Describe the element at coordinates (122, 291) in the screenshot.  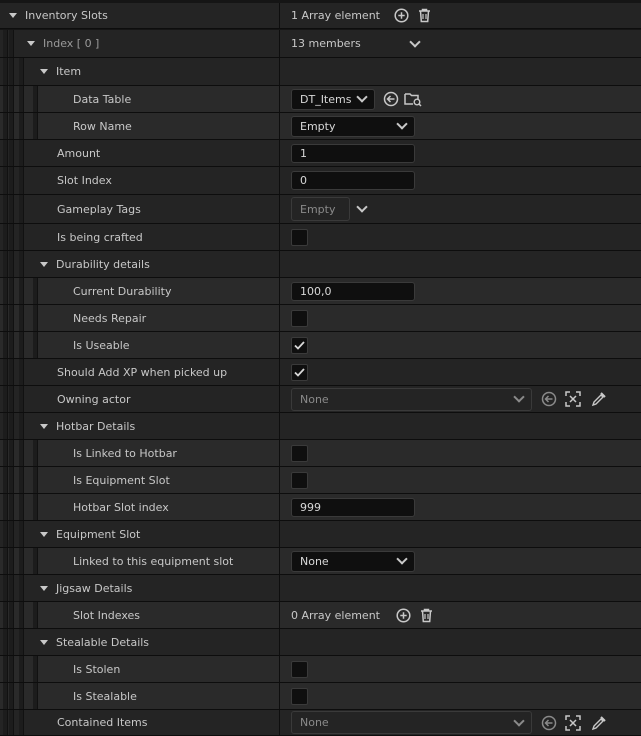
I see `current-durability-label: Current Durability` at that location.